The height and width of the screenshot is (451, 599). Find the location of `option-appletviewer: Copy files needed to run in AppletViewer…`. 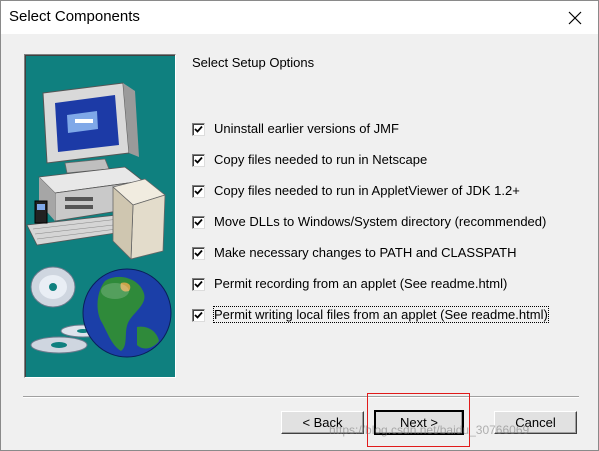

option-appletviewer: Copy files needed to run in AppletViewer… is located at coordinates (370, 198).